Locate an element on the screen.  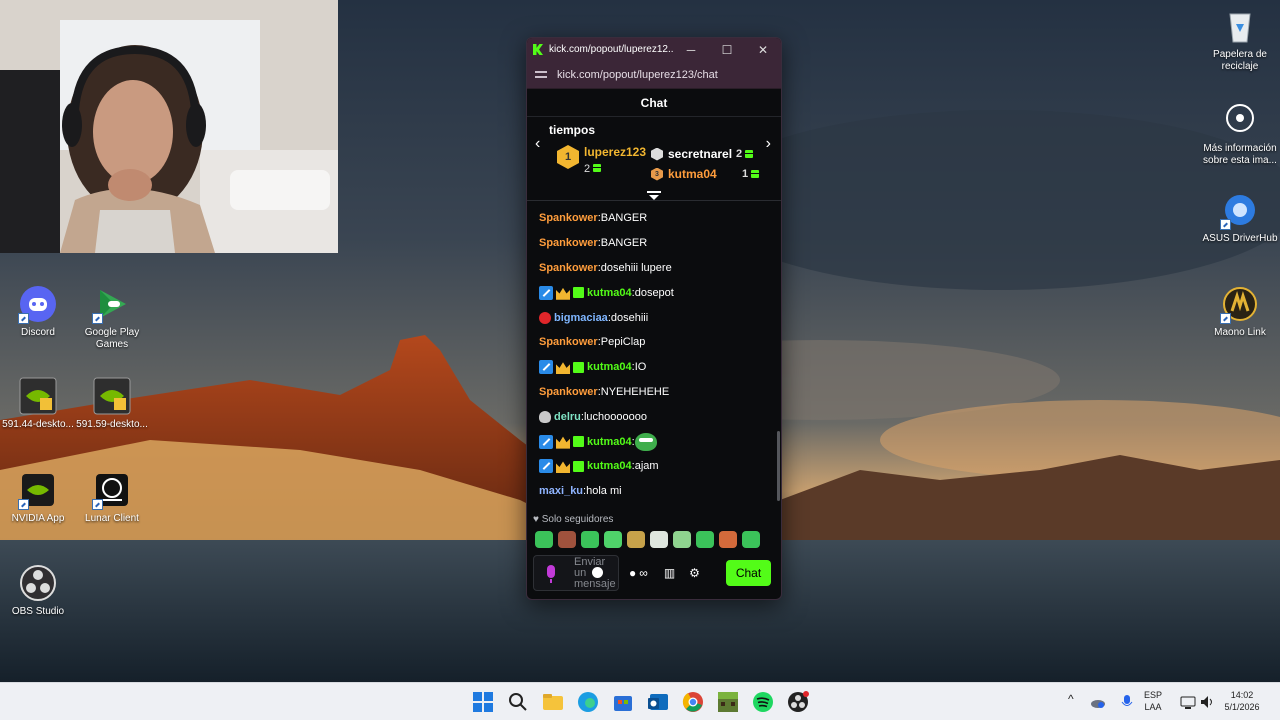
show-hidden-icons-button: ^ is located at coordinates (1071, 699).